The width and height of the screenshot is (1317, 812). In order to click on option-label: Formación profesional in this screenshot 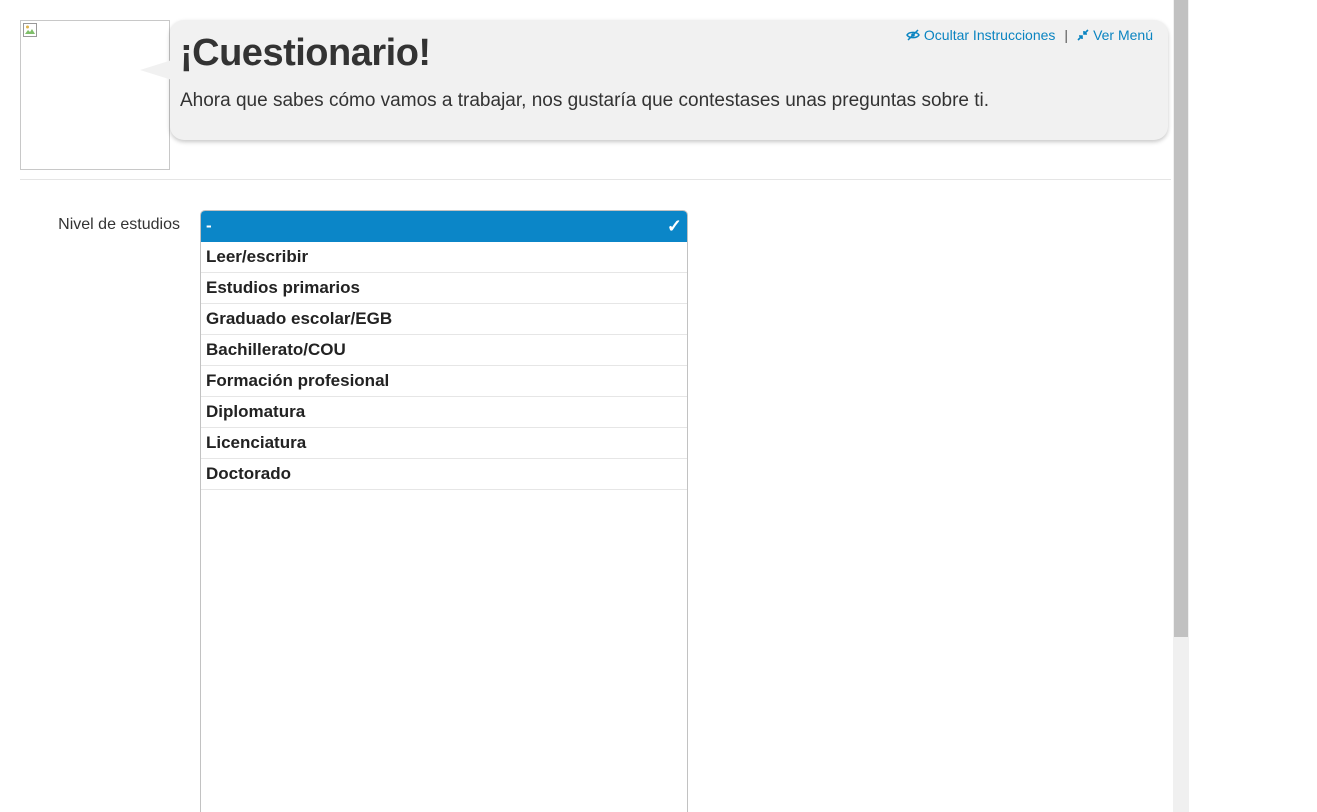, I will do `click(298, 380)`.